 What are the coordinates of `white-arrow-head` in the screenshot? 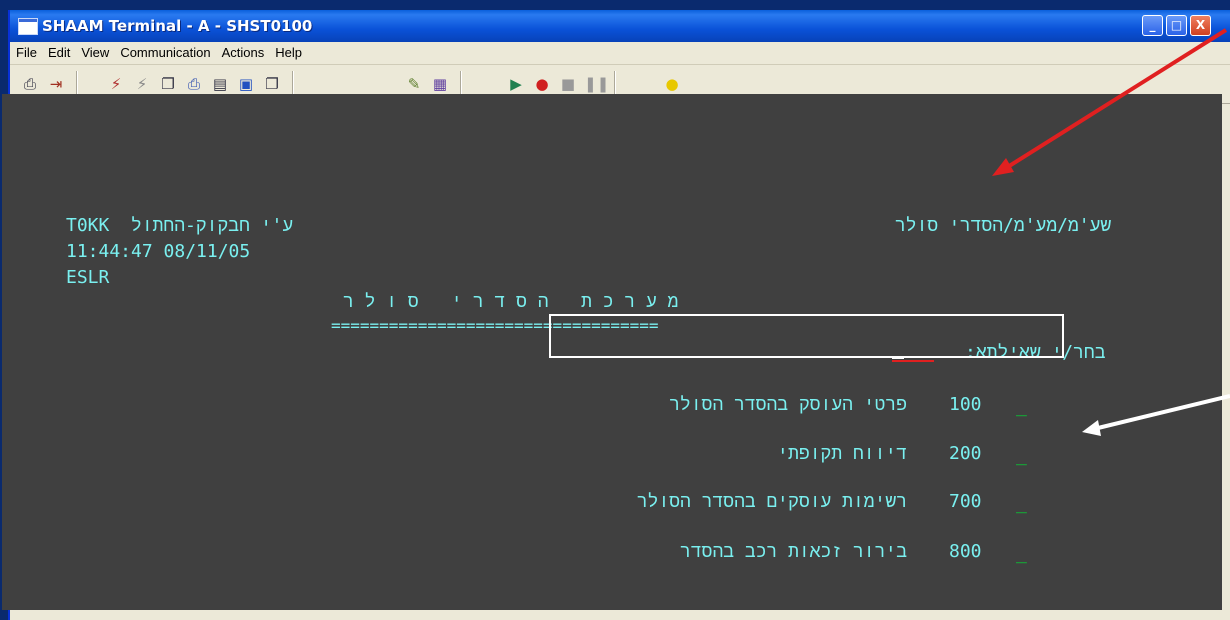 It's located at (1091, 428).